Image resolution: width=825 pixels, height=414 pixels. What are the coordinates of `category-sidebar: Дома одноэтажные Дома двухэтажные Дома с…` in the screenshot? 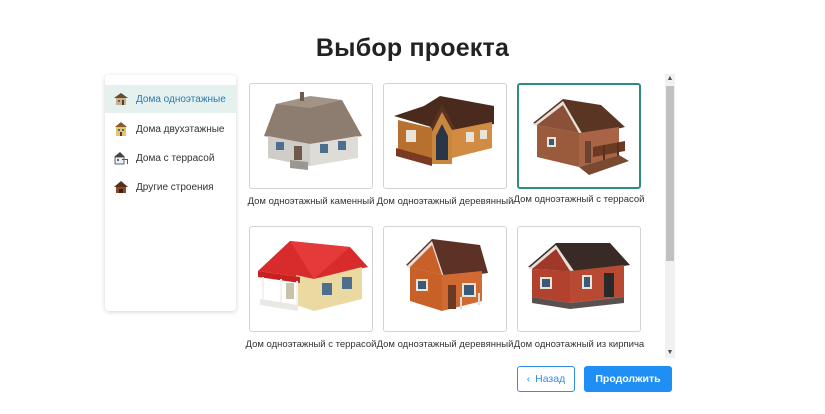 It's located at (170, 193).